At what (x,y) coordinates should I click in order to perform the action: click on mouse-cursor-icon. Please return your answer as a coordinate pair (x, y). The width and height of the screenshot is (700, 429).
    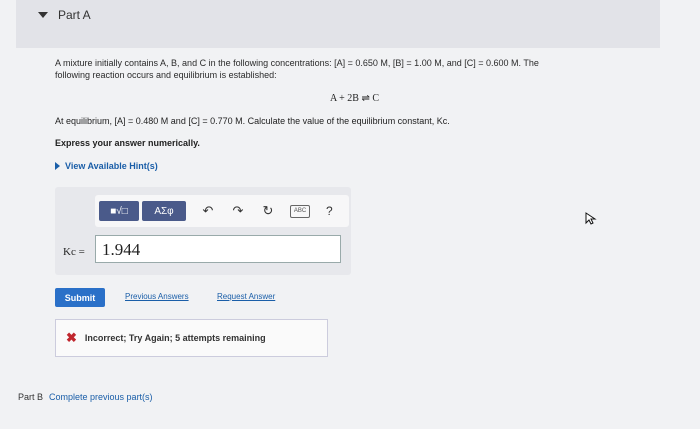
    Looking at the image, I should click on (591, 220).